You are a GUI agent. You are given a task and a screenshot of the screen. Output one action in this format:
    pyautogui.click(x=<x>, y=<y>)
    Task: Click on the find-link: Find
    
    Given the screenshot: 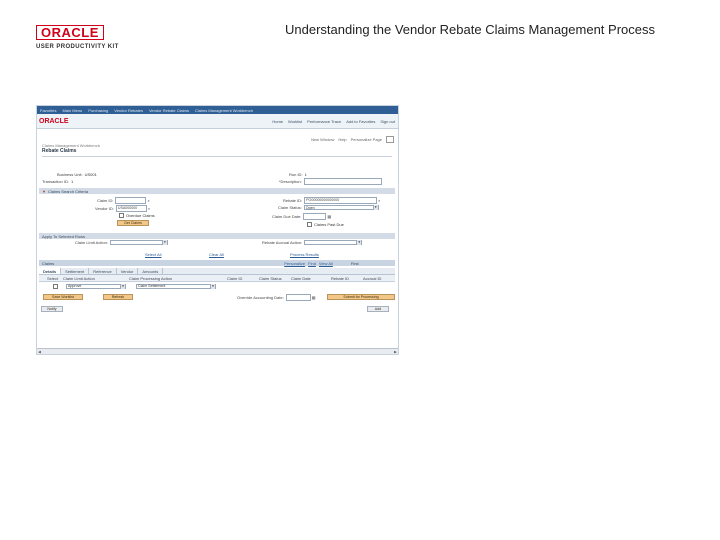 What is the action you would take?
    pyautogui.click(x=312, y=263)
    